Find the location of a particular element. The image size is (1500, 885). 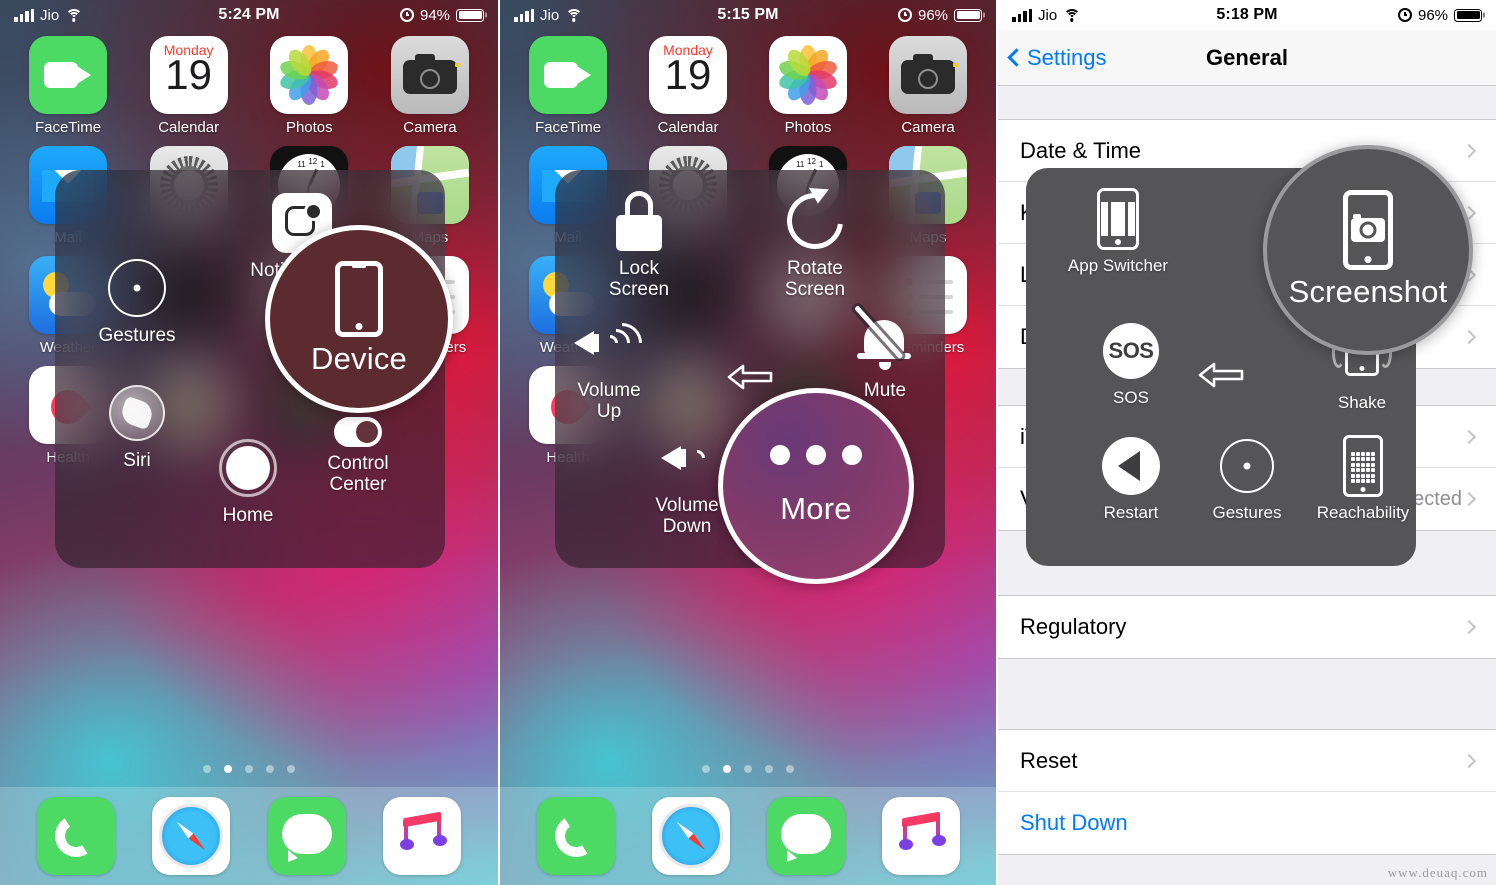

assistivetouch-app-switcher: App Switcher is located at coordinates (1118, 230).